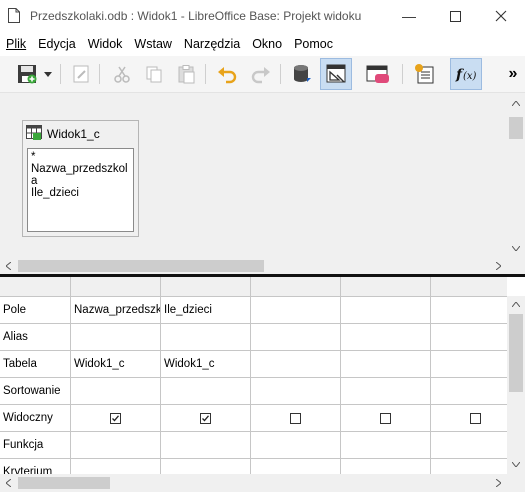  I want to click on maximize-button, so click(455, 16).